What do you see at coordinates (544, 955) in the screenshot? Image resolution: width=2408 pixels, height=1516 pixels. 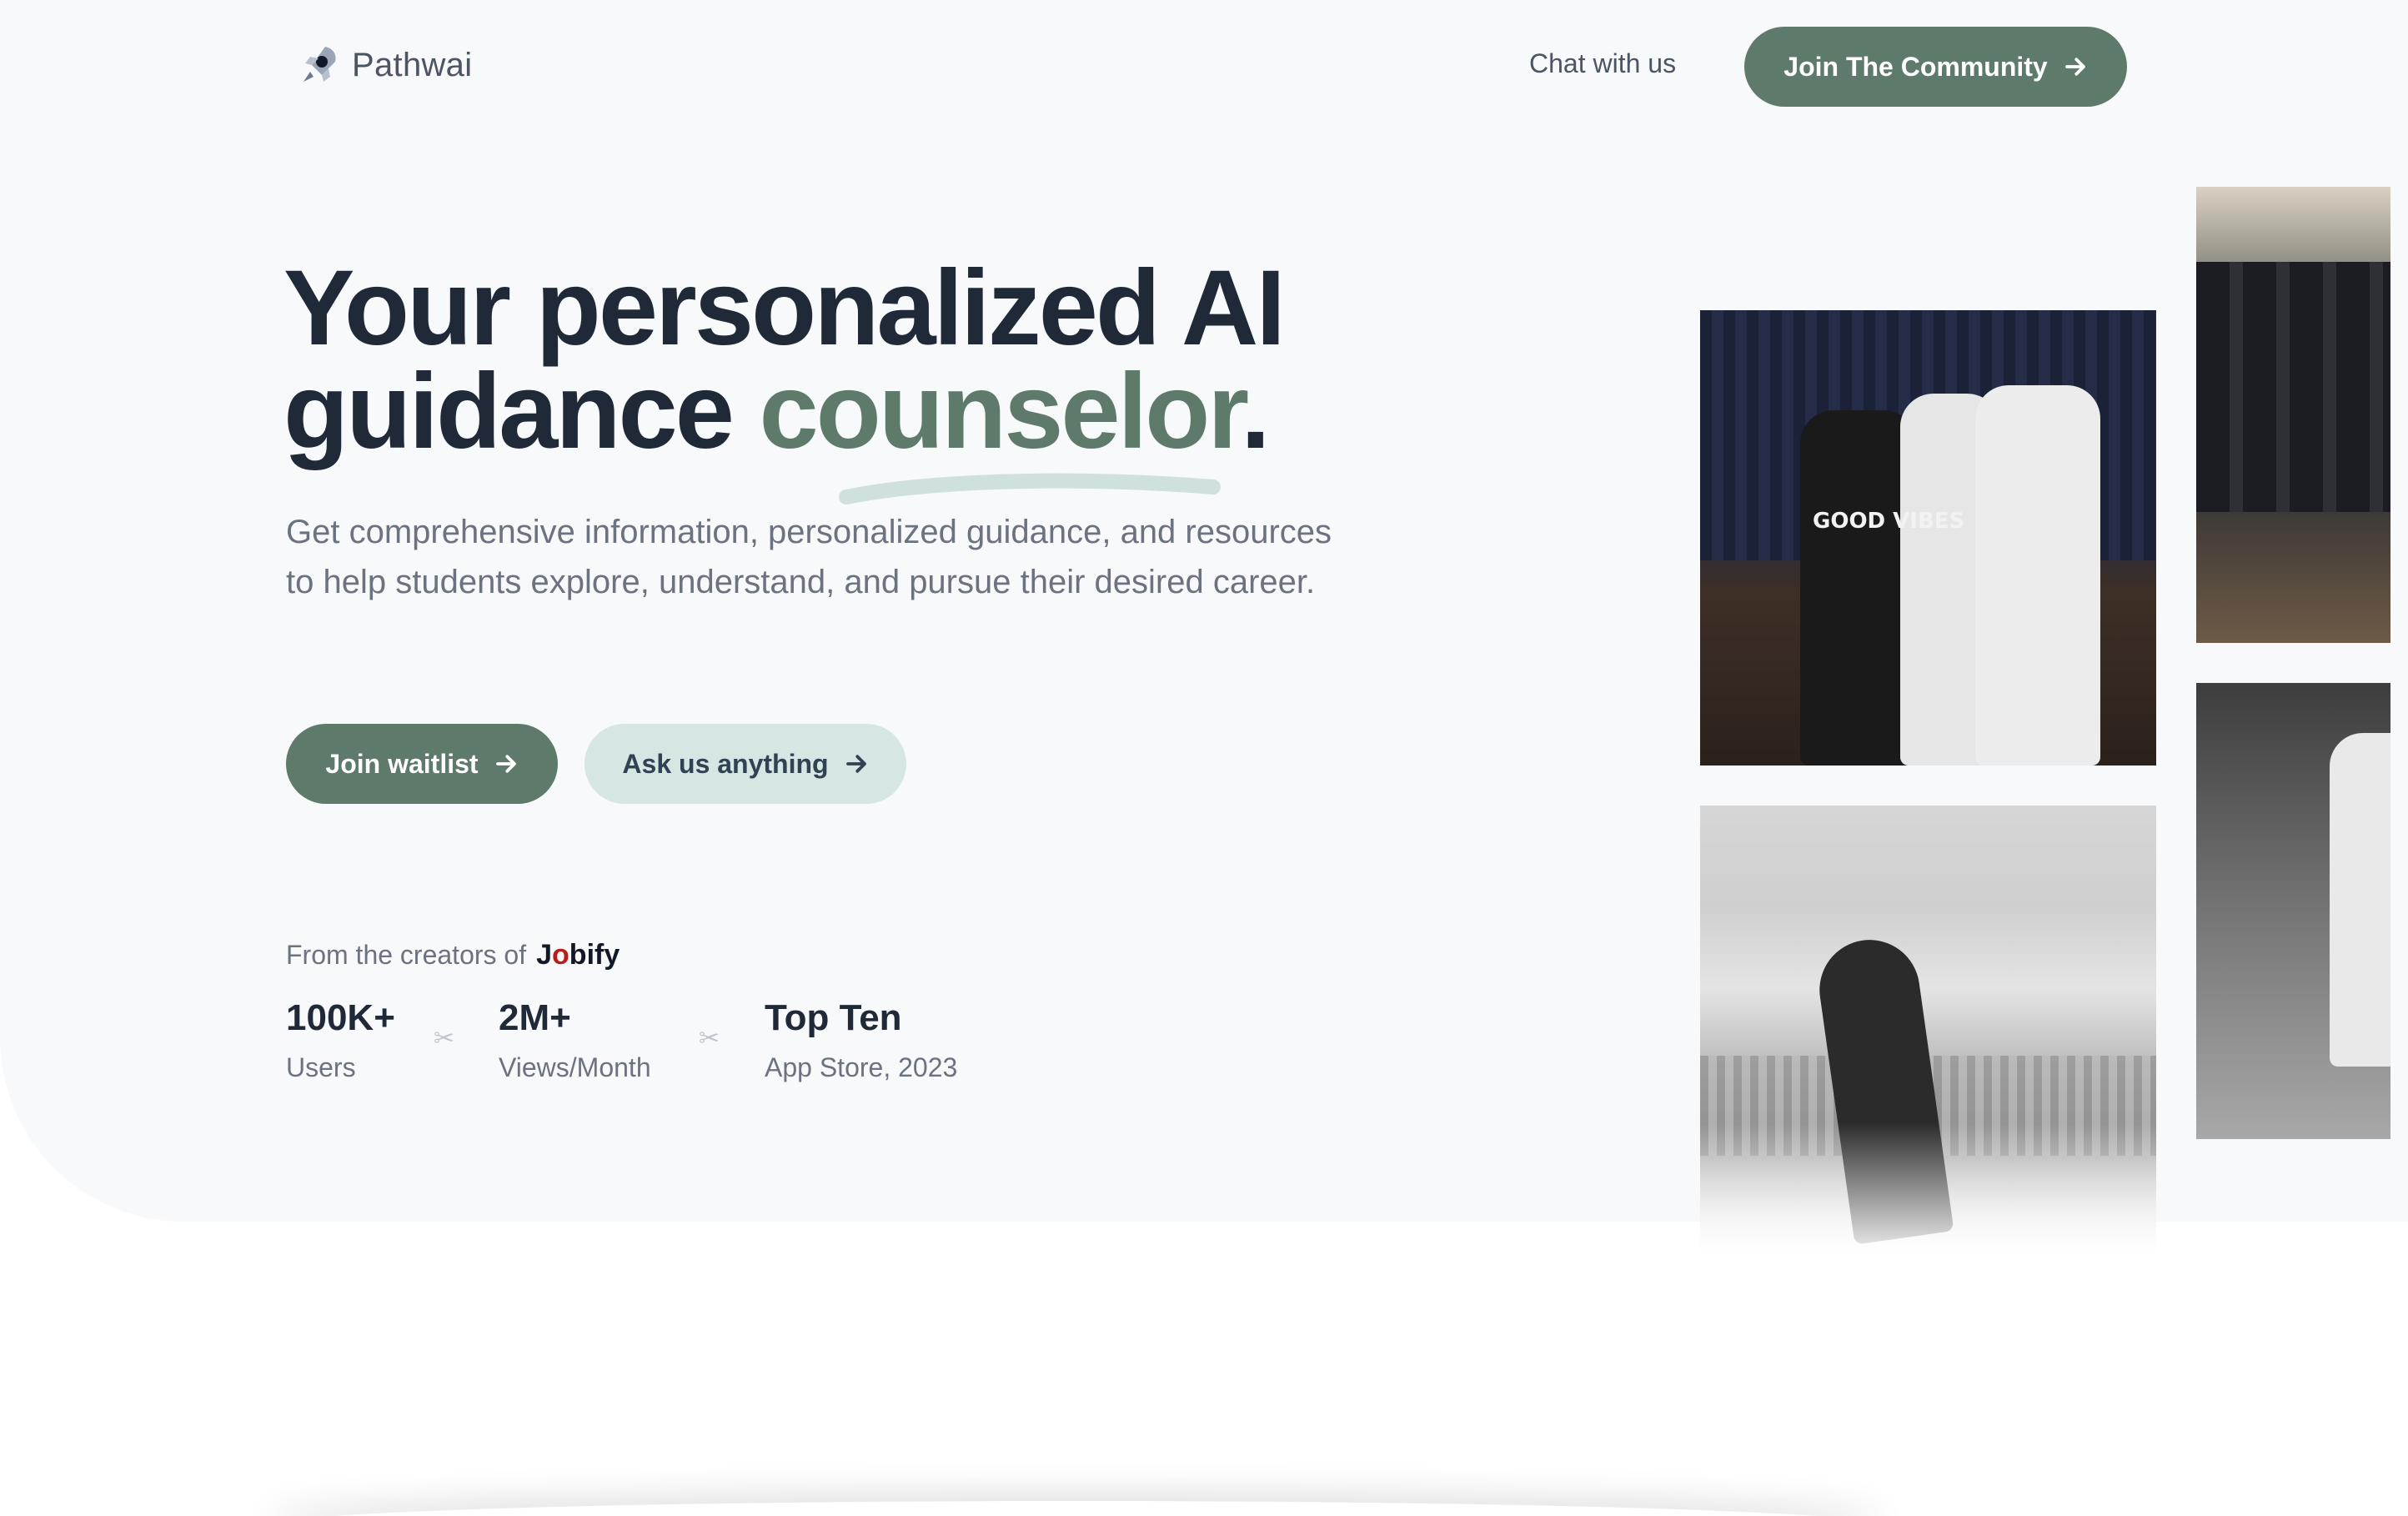 I see `jobify-brand-j: J` at bounding box center [544, 955].